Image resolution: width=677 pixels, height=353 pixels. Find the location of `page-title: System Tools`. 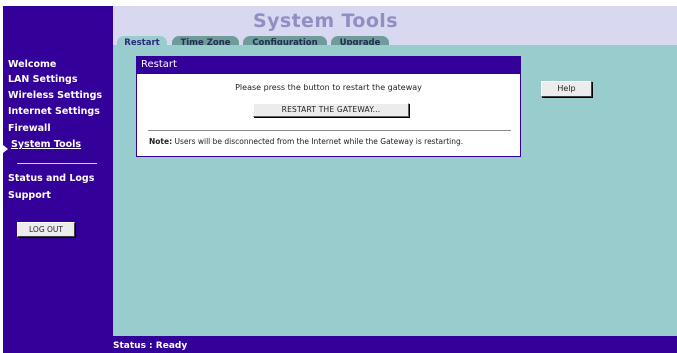

page-title: System Tools is located at coordinates (325, 21).